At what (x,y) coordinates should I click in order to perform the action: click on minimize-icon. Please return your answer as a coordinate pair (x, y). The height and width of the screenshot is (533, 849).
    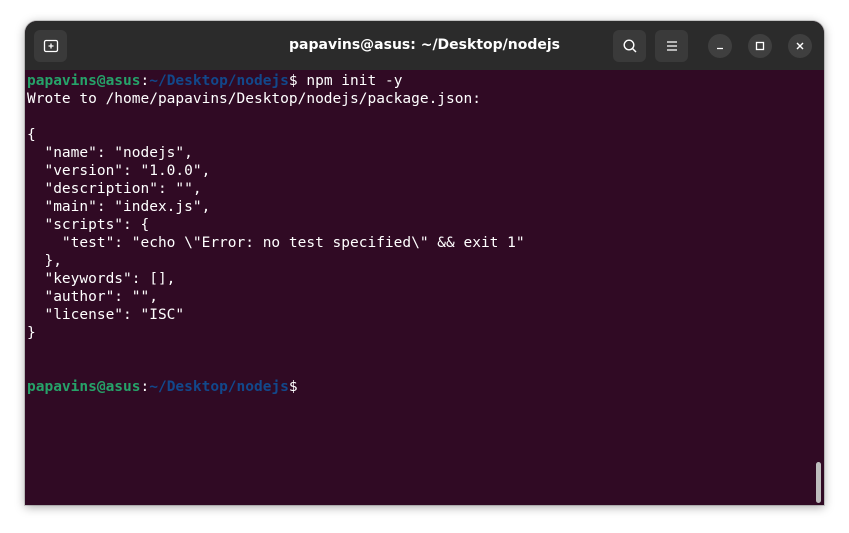
    Looking at the image, I should click on (720, 48).